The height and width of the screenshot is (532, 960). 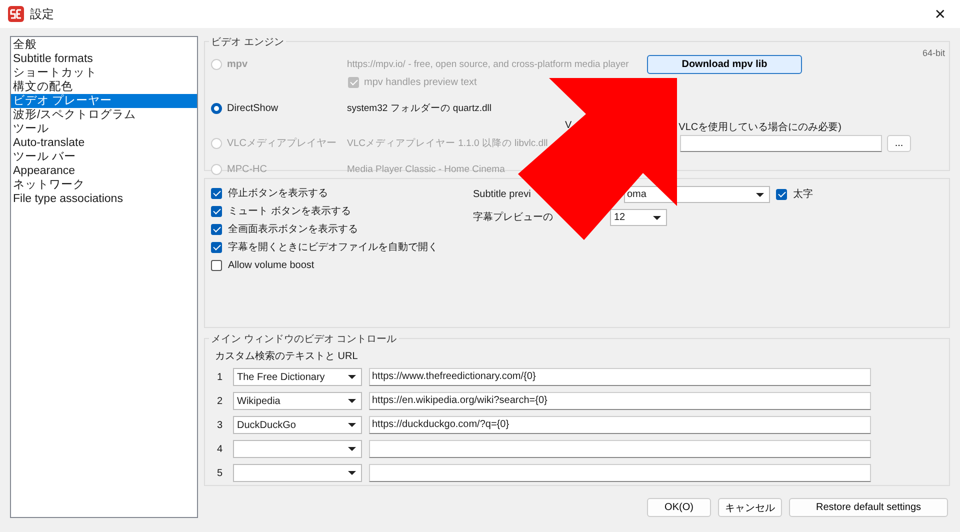 What do you see at coordinates (502, 194) in the screenshot?
I see `font-label: Subtitle previ` at bounding box center [502, 194].